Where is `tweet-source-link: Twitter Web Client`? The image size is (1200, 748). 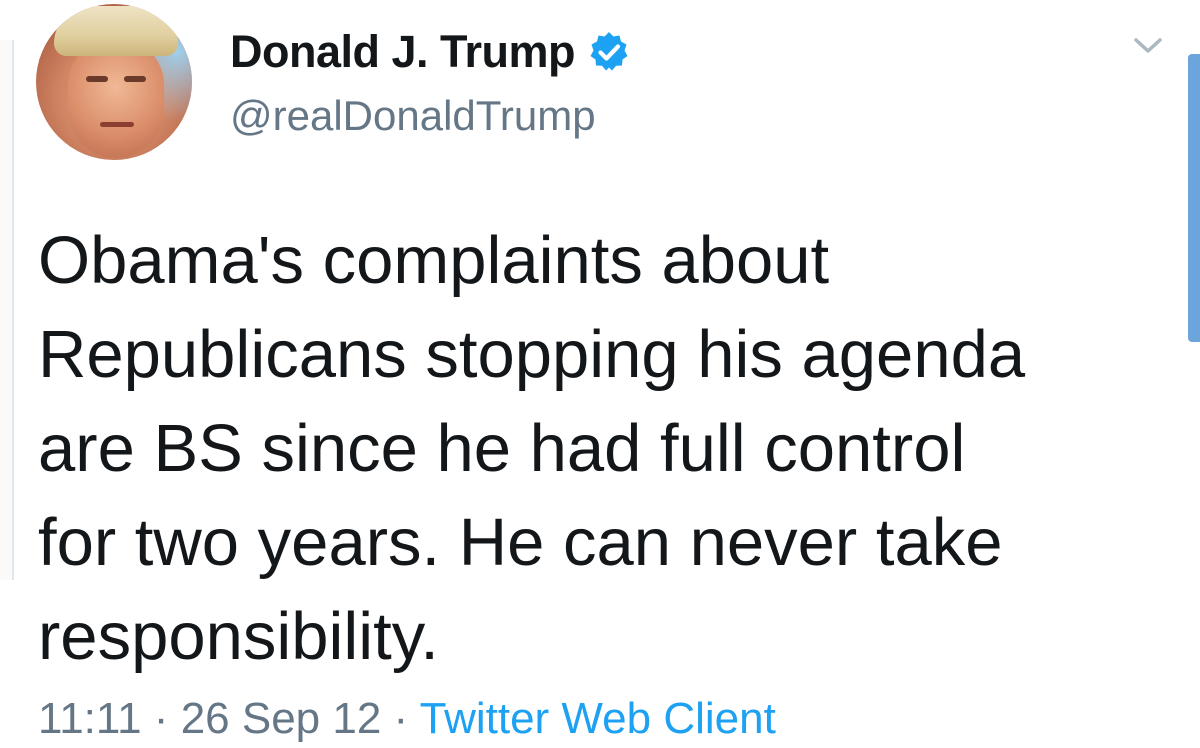 tweet-source-link: Twitter Web Client is located at coordinates (598, 718).